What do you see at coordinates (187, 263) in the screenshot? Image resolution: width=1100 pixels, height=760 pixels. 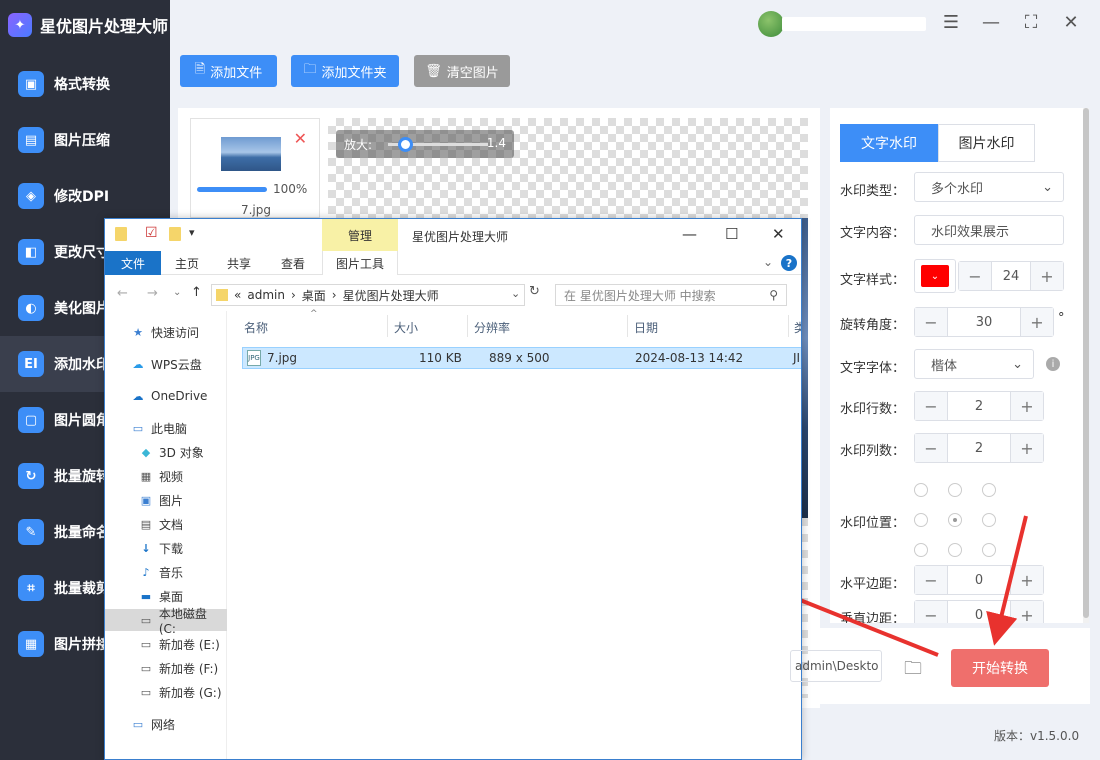 I see `ribbon-tab-home: 主页` at bounding box center [187, 263].